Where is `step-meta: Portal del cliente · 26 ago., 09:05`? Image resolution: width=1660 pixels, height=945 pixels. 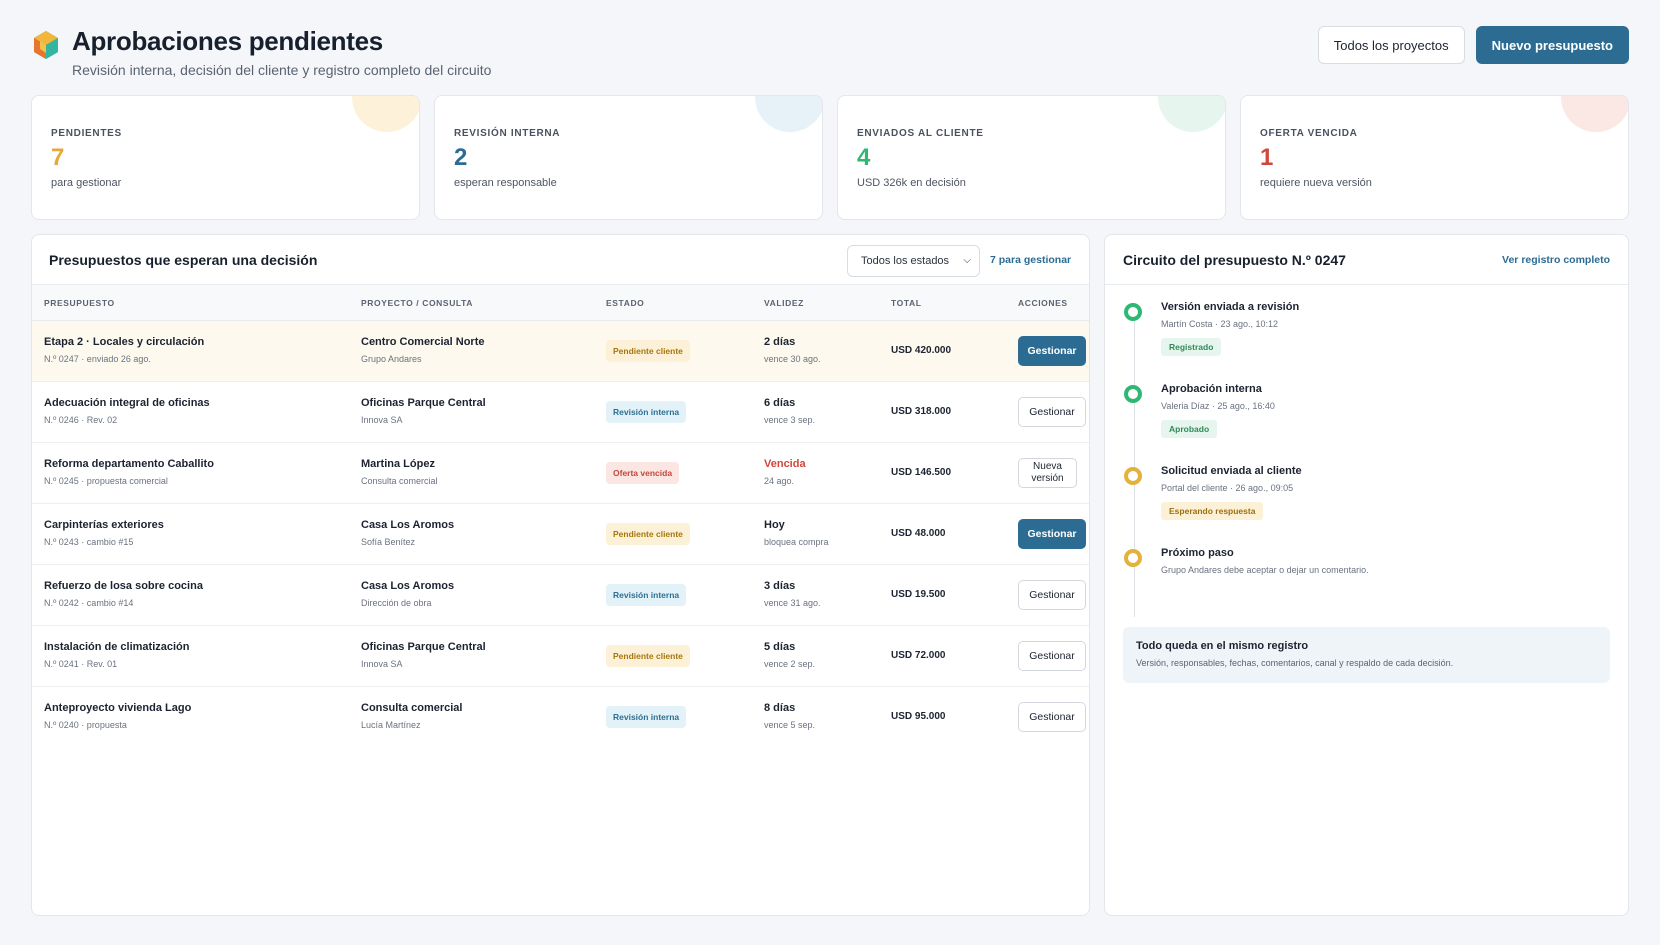 step-meta: Portal del cliente · 26 ago., 09:05 is located at coordinates (1227, 488).